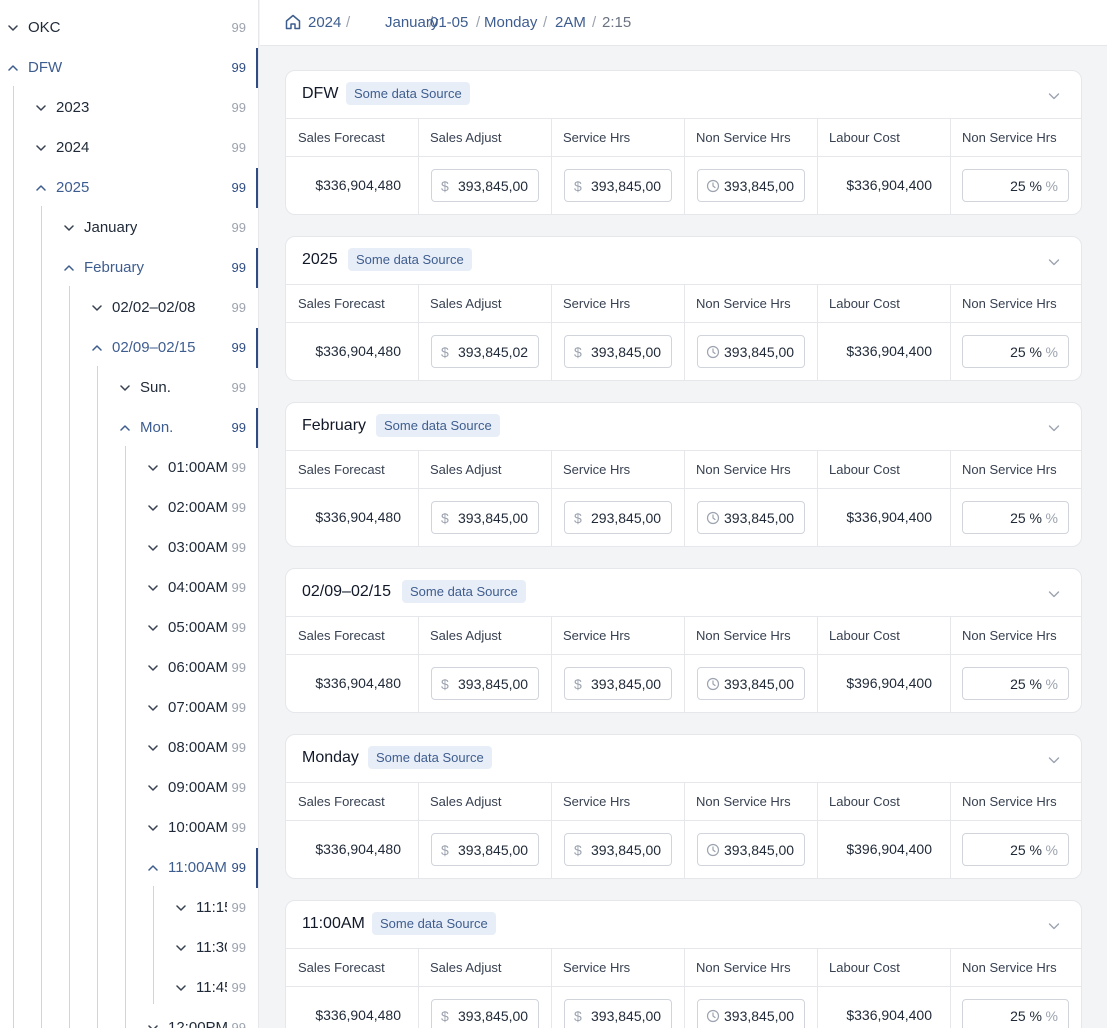 The height and width of the screenshot is (1028, 1107). What do you see at coordinates (129, 28) in the screenshot?
I see `tree-item: OKC 99` at bounding box center [129, 28].